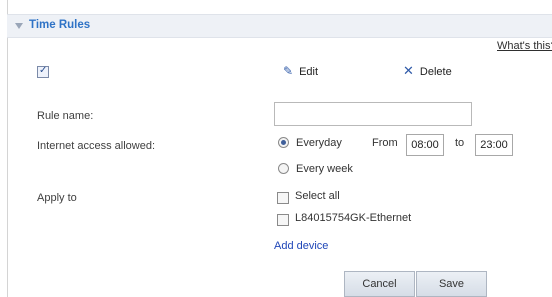 The image size is (552, 297). Describe the element at coordinates (353, 218) in the screenshot. I see `device-label: L84015754GK-Ethernet` at that location.